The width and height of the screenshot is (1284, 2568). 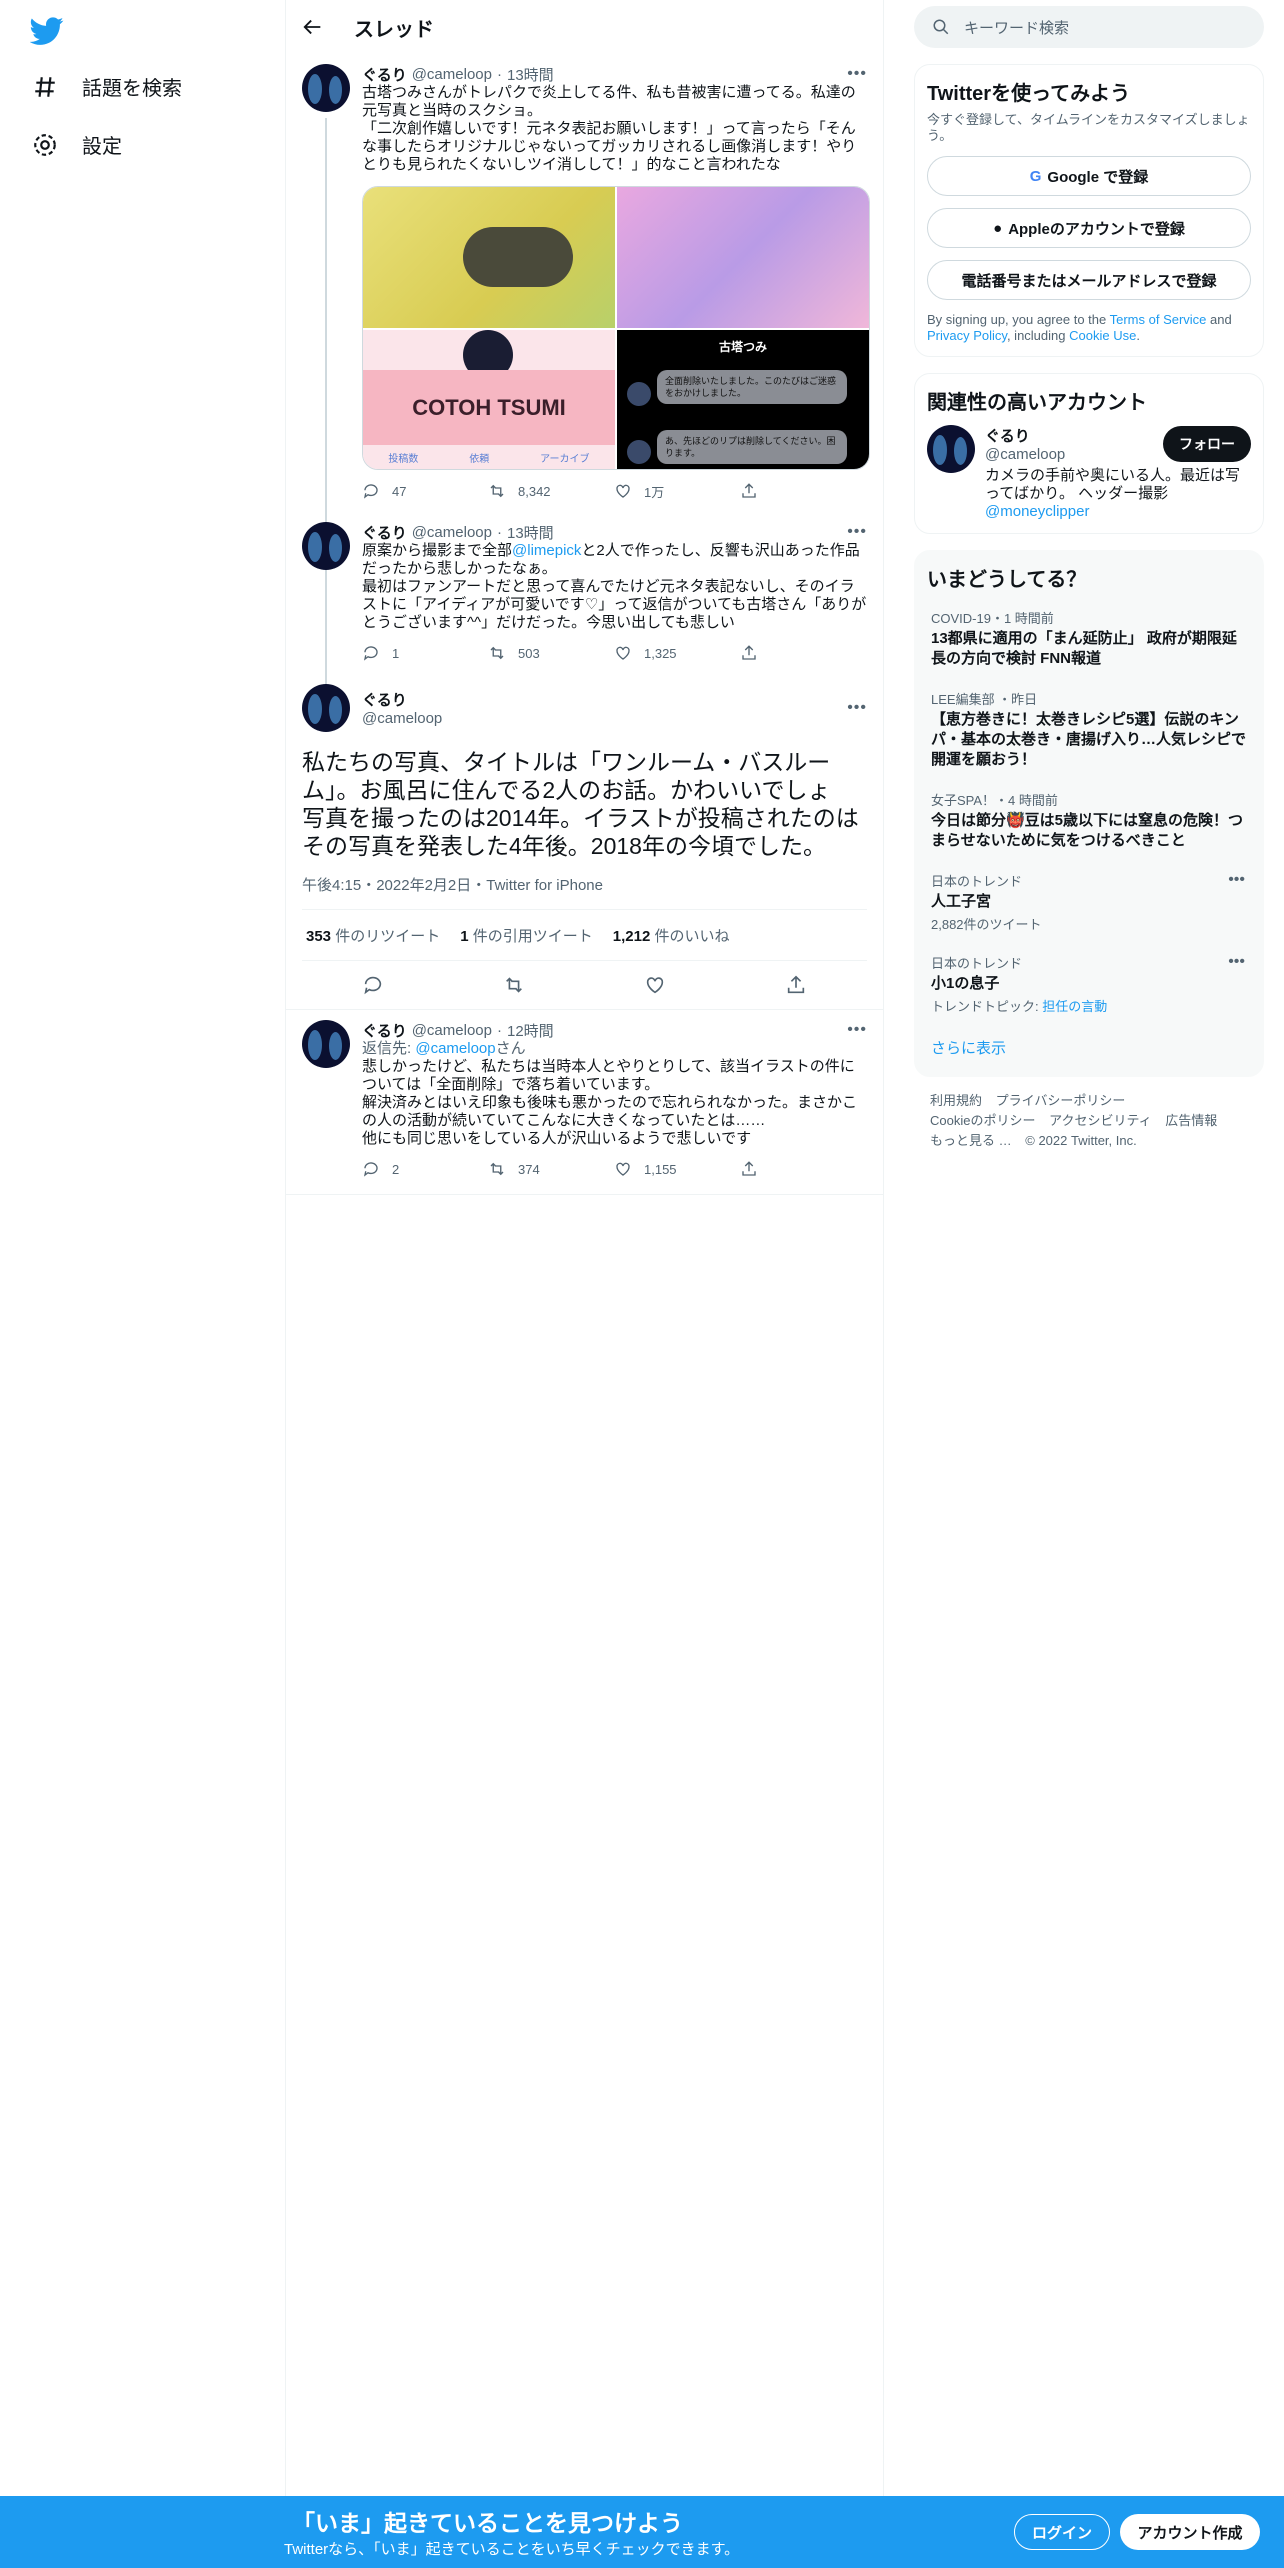 What do you see at coordinates (489, 399) in the screenshot?
I see `media-screenshot-3: COTOH TSUMI 投稿数 依頼 アーカイブ` at bounding box center [489, 399].